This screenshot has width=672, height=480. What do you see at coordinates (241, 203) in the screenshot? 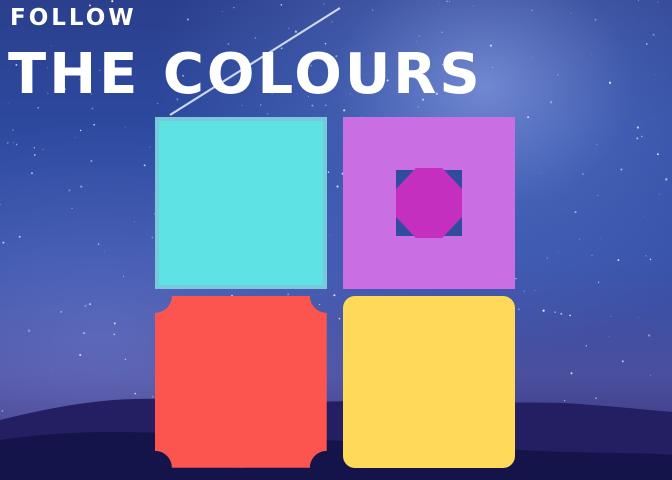
I see `cyan-tile` at bounding box center [241, 203].